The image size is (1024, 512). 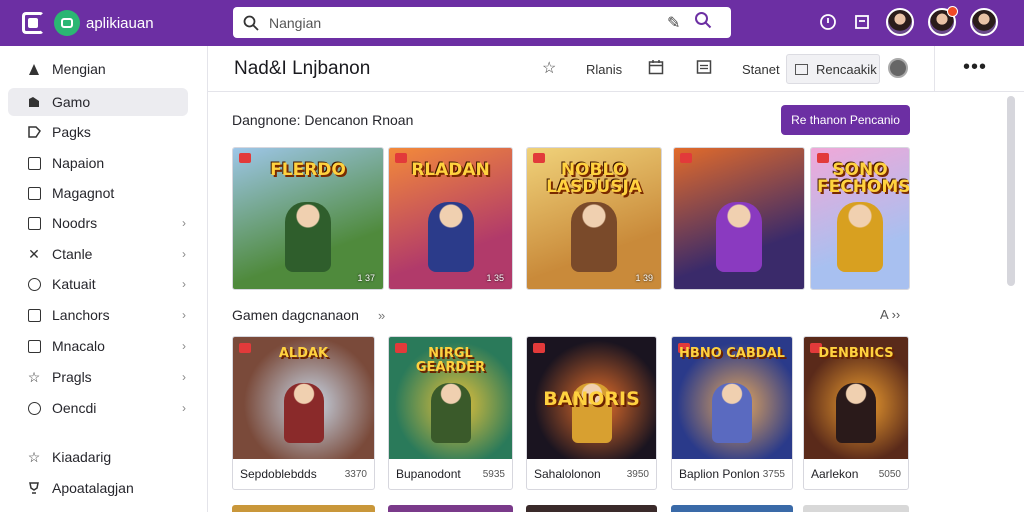 I want to click on sidebar-item-katuait: Katuait ›, so click(x=98, y=284).